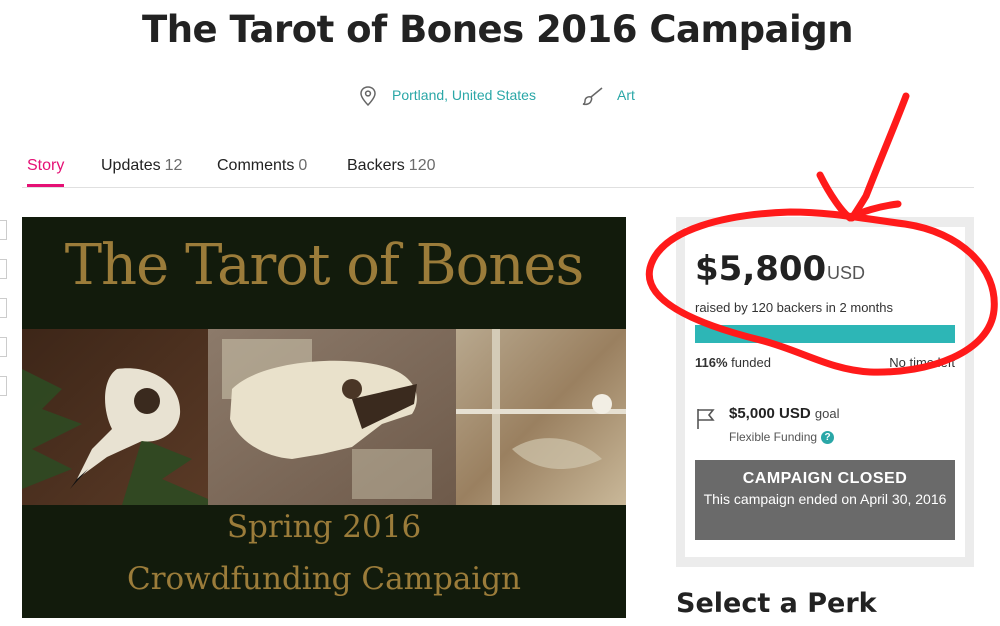 This screenshot has height=626, width=1000. What do you see at coordinates (256, 165) in the screenshot?
I see `tab-label: Comments` at bounding box center [256, 165].